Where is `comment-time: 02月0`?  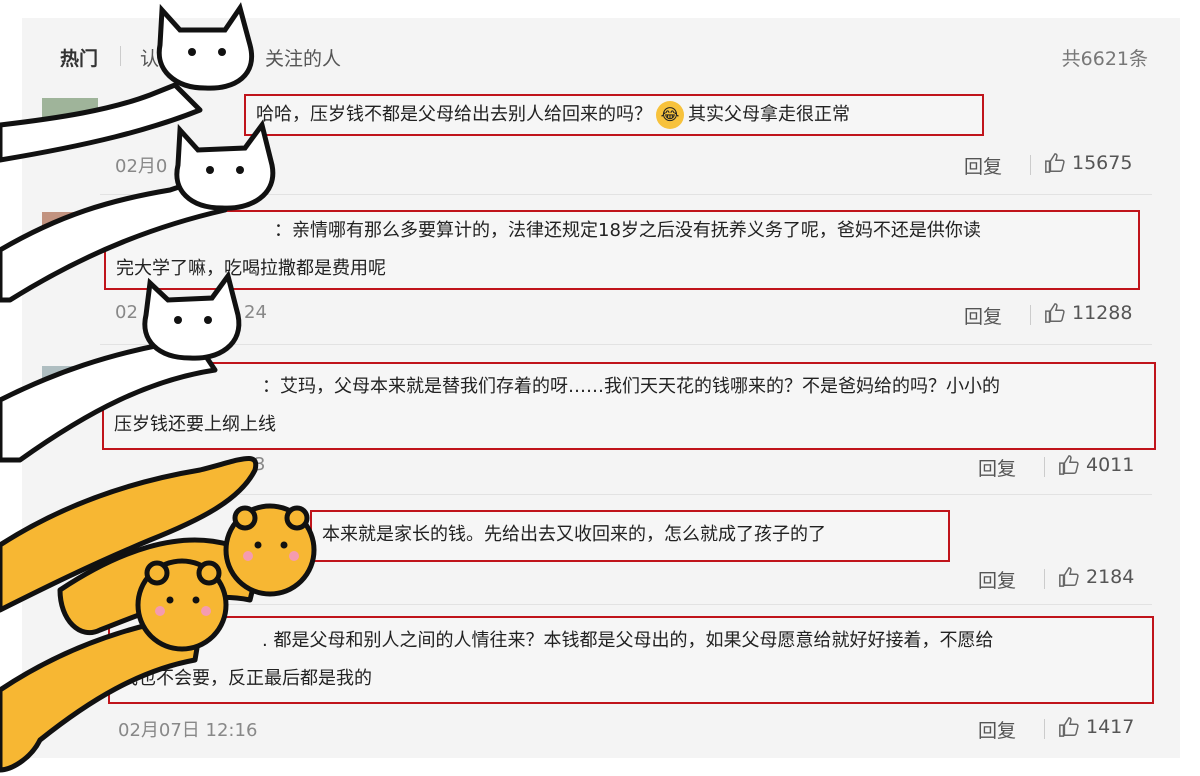
comment-time: 02月0 is located at coordinates (141, 166).